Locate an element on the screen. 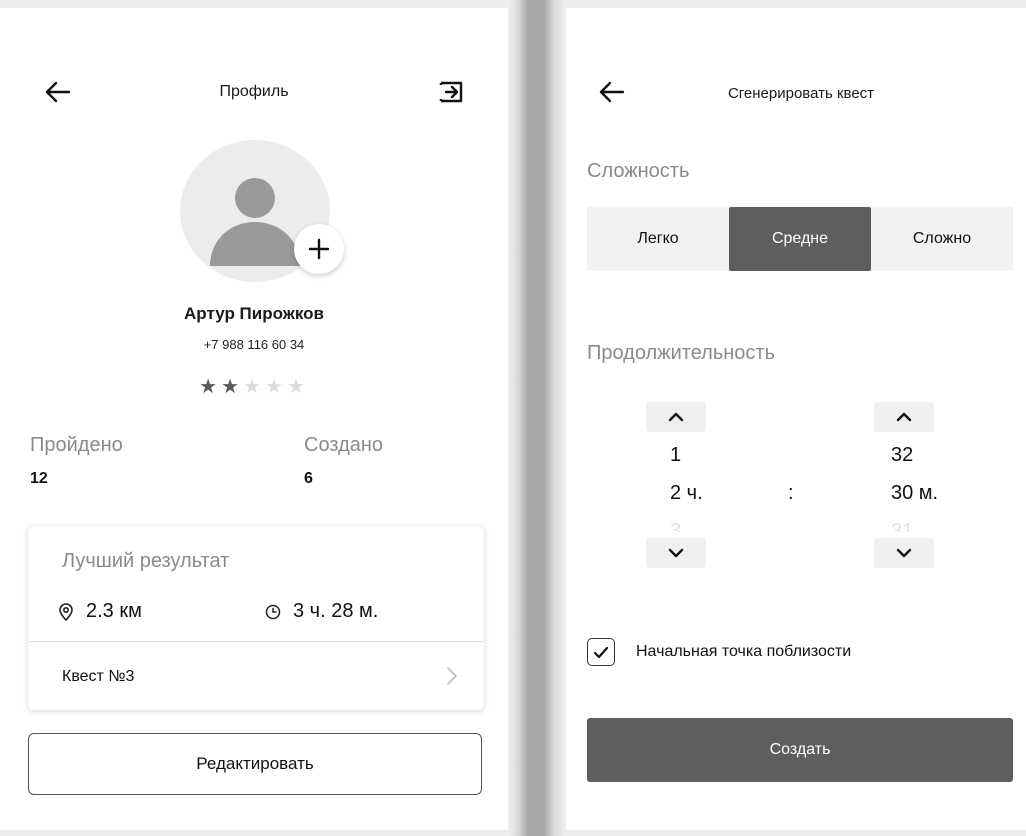 The width and height of the screenshot is (1026, 836). add-photo-button is located at coordinates (319, 249).